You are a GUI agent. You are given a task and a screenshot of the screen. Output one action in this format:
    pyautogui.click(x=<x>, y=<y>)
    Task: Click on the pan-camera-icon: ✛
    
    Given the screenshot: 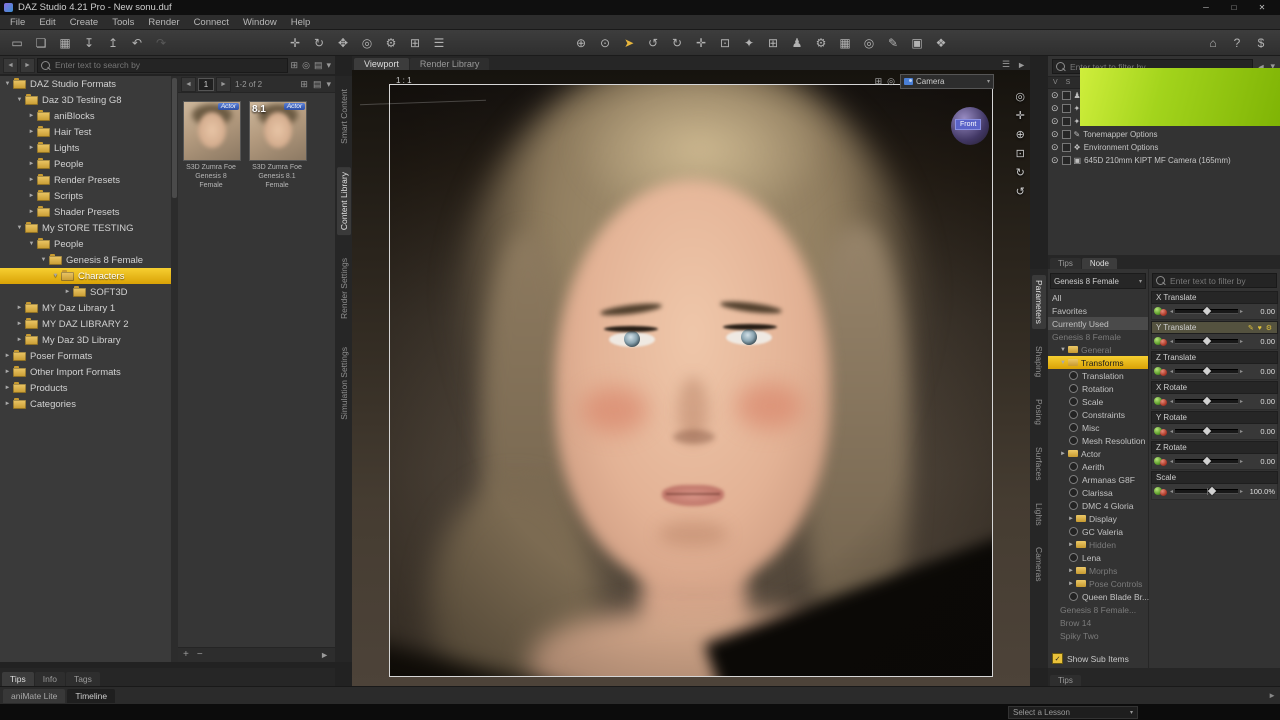 What is the action you would take?
    pyautogui.click(x=1020, y=116)
    